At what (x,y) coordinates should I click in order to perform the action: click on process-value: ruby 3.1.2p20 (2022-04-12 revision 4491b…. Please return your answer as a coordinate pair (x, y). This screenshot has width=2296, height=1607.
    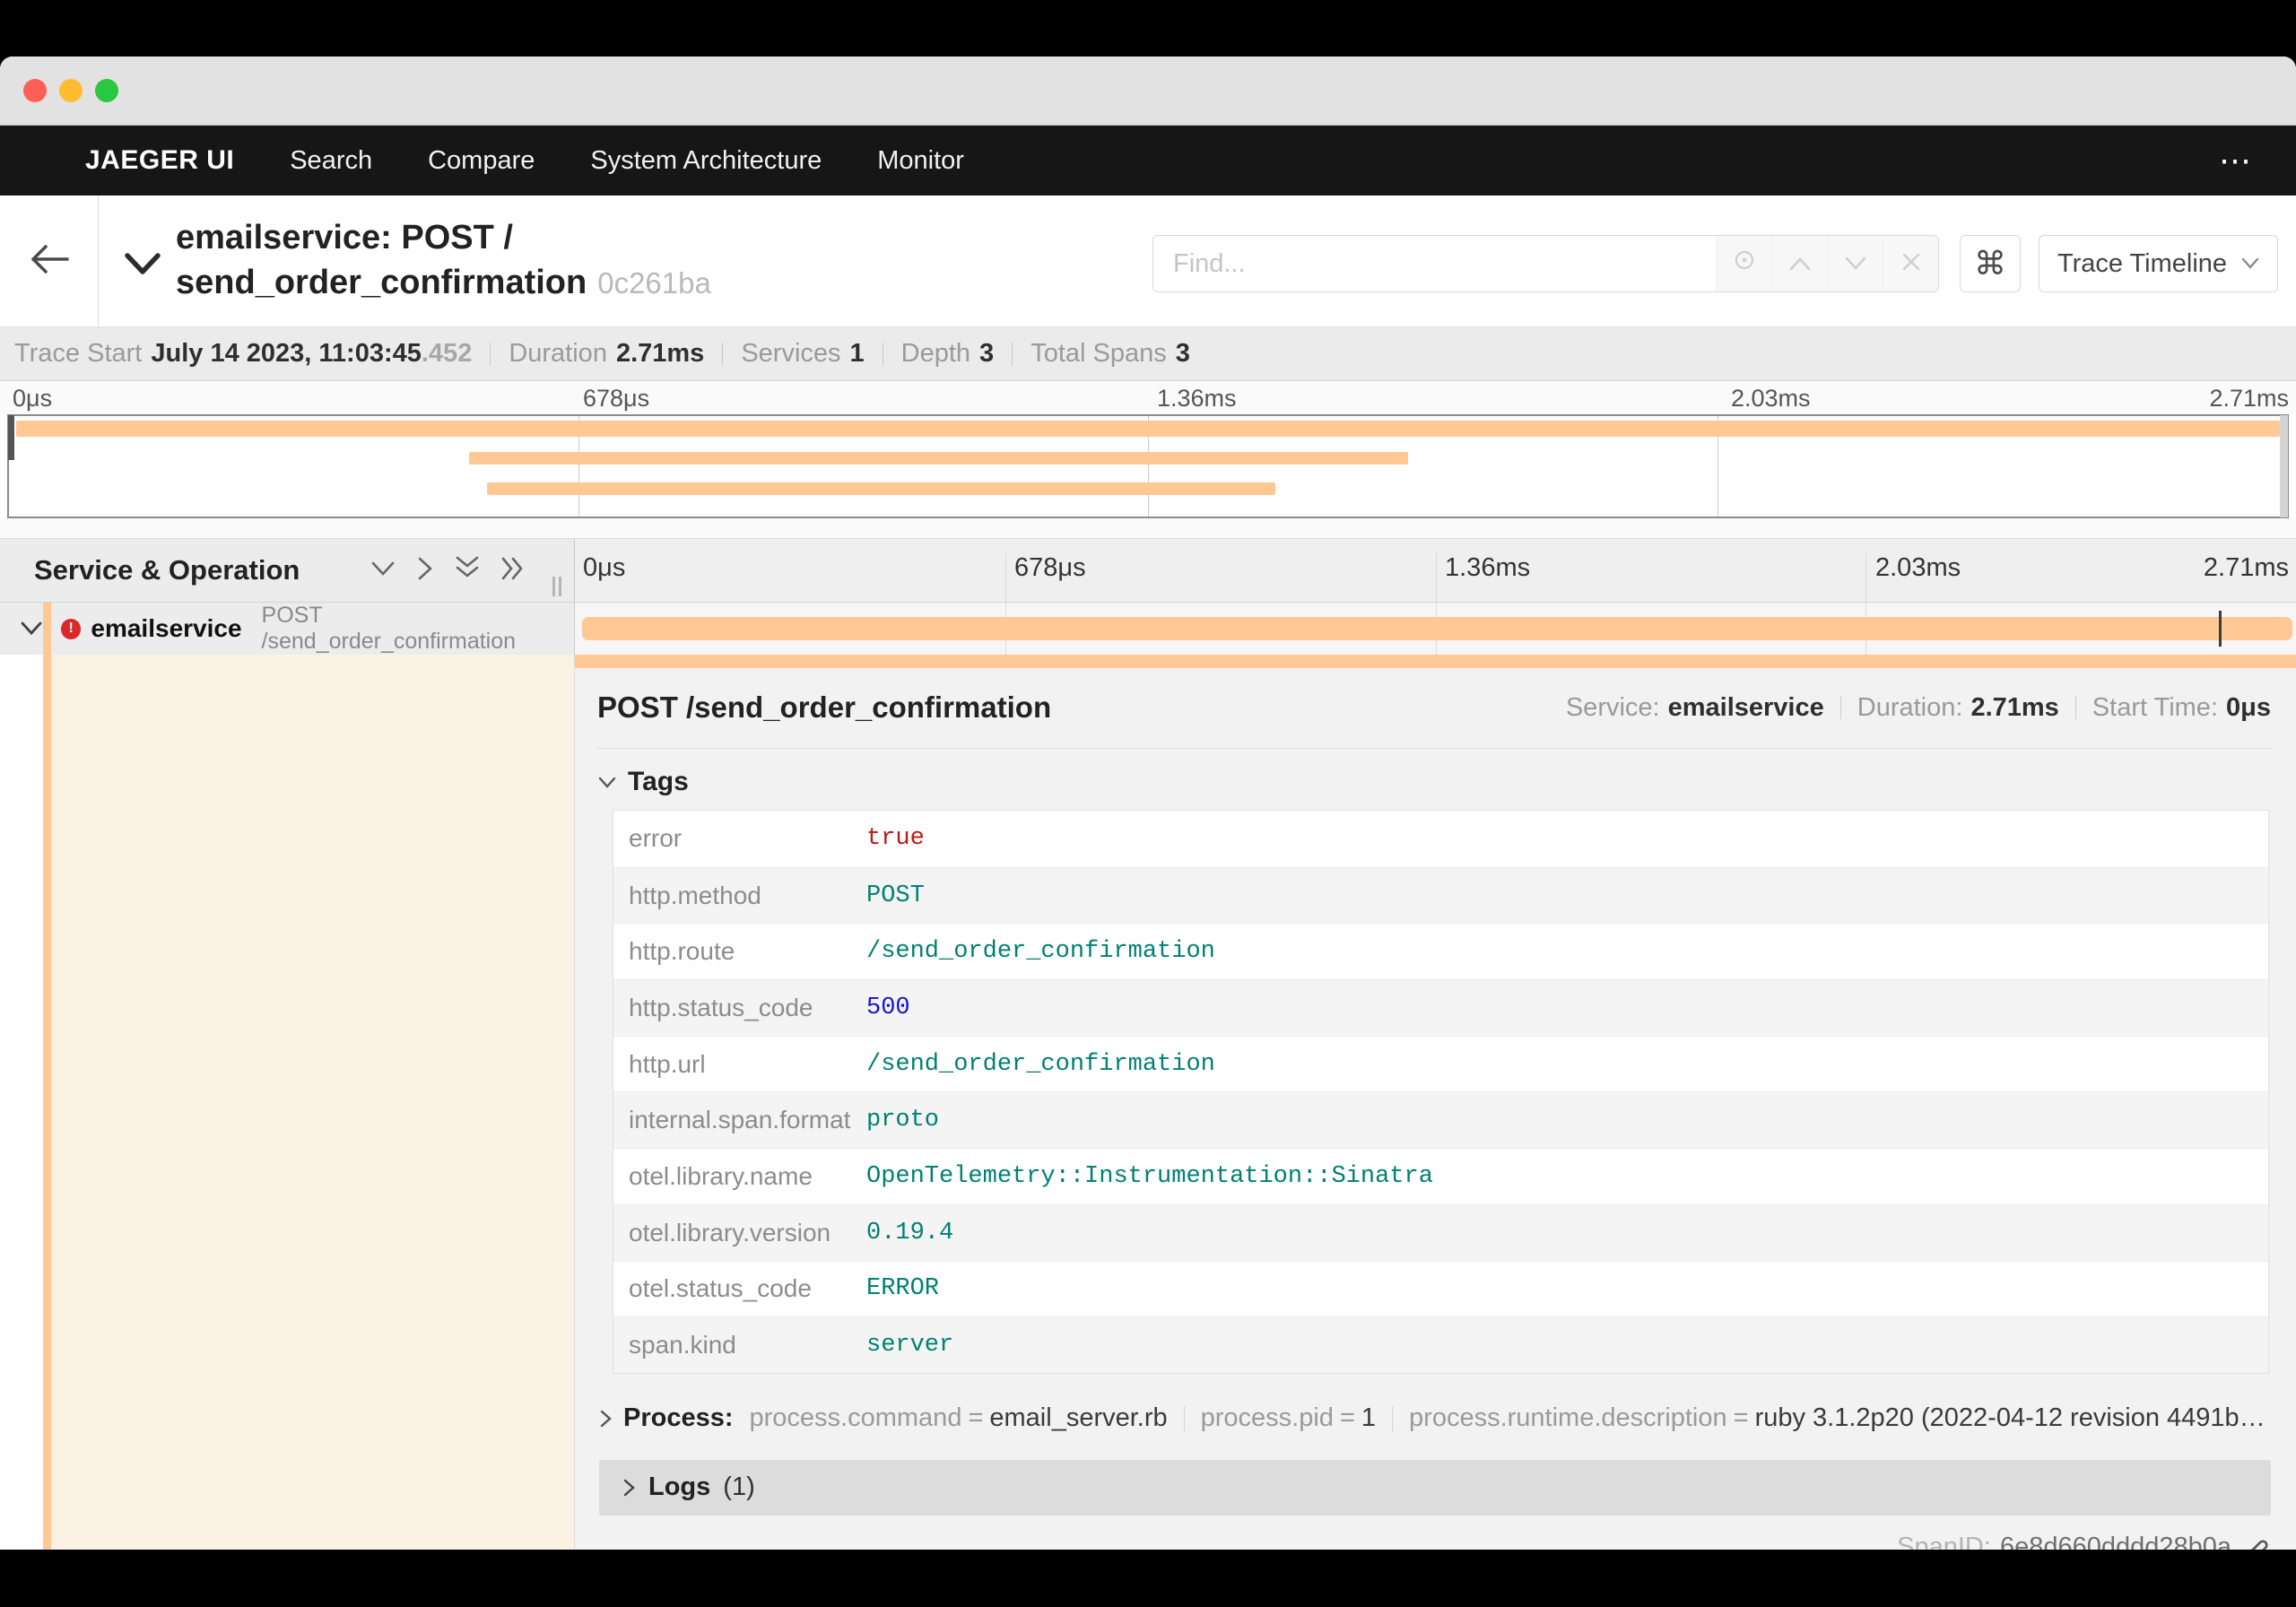
    Looking at the image, I should click on (2012, 1418).